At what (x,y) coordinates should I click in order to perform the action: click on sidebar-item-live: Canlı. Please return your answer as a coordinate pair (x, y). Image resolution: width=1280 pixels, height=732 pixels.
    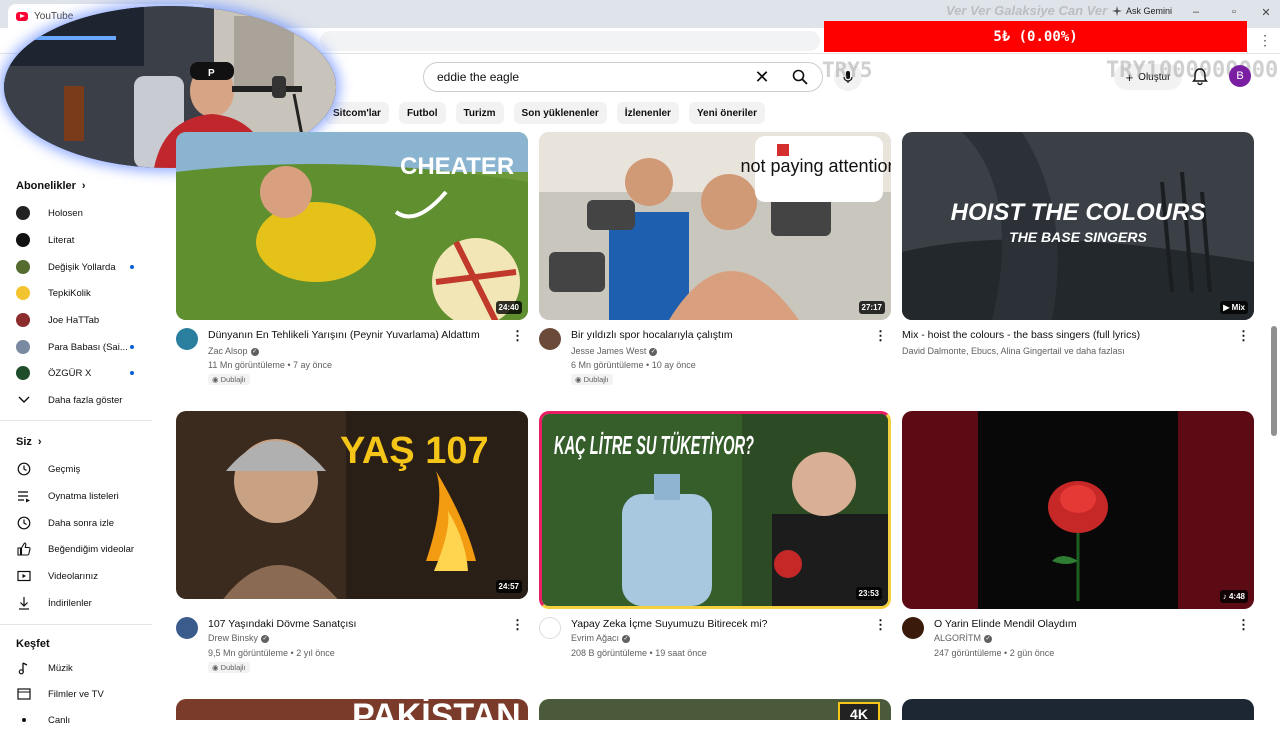
    Looking at the image, I should click on (86, 720).